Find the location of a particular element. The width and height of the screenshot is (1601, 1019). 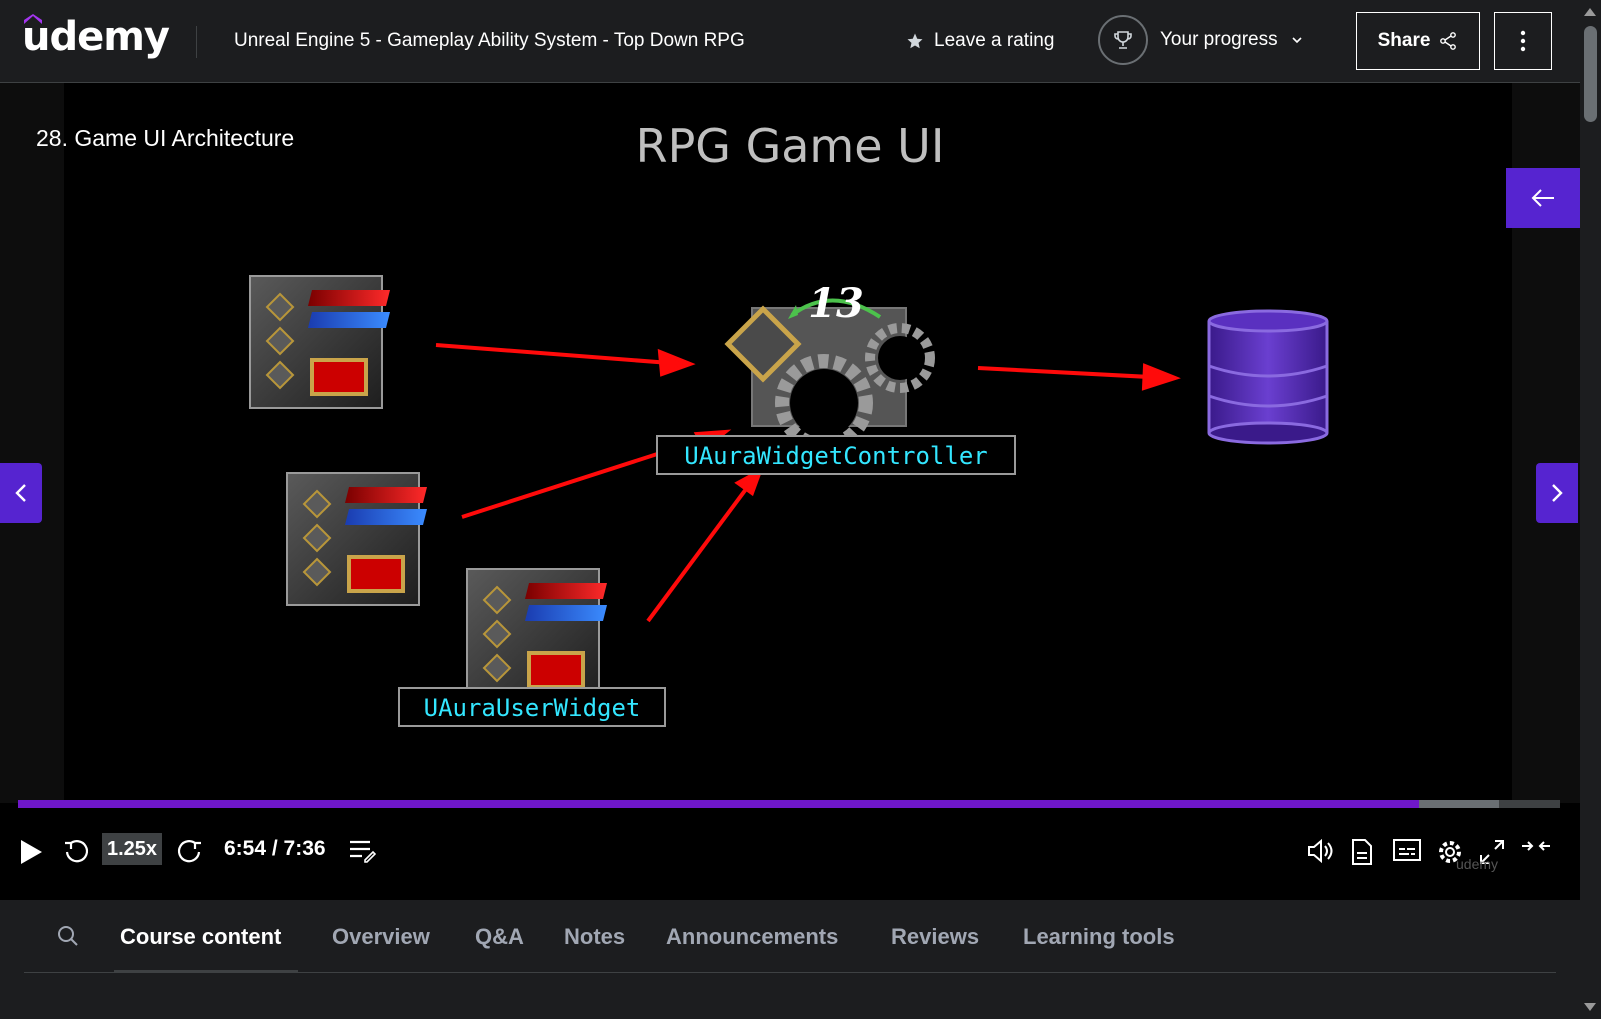

play-button is located at coordinates (31, 852).